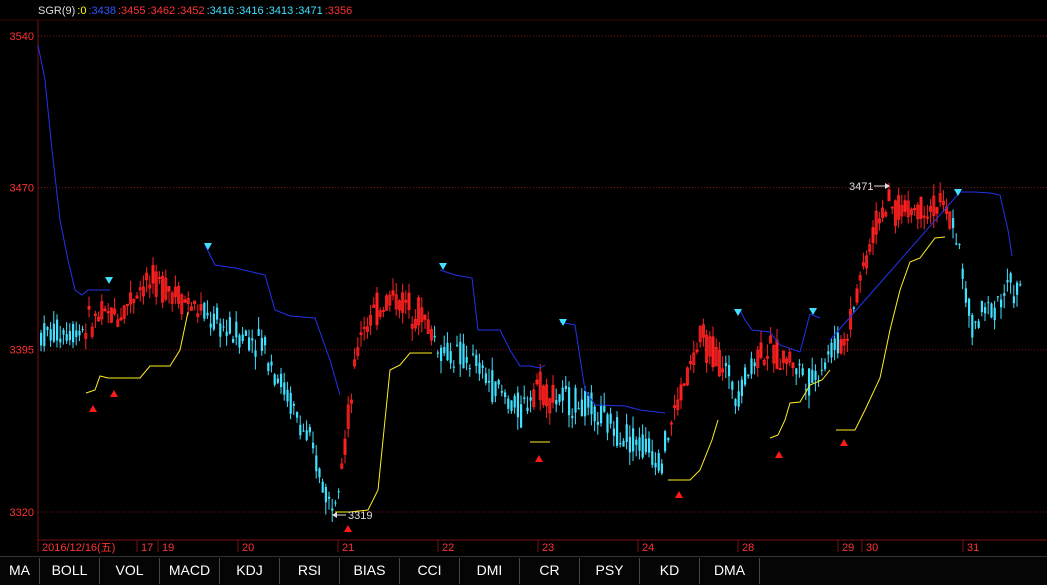 The height and width of the screenshot is (585, 1047). What do you see at coordinates (610, 571) in the screenshot?
I see `tab-psy: PSY` at bounding box center [610, 571].